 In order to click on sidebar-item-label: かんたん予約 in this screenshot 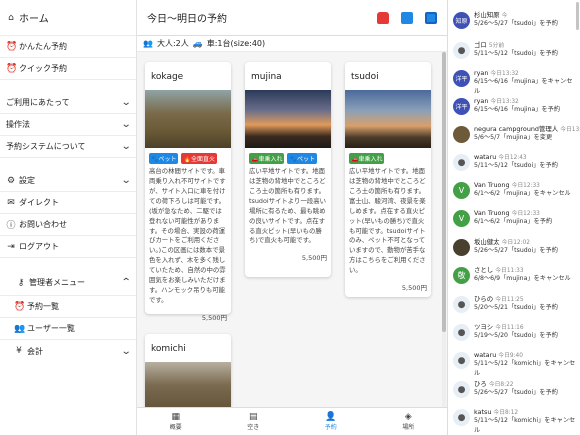, I will do `click(43, 46)`.